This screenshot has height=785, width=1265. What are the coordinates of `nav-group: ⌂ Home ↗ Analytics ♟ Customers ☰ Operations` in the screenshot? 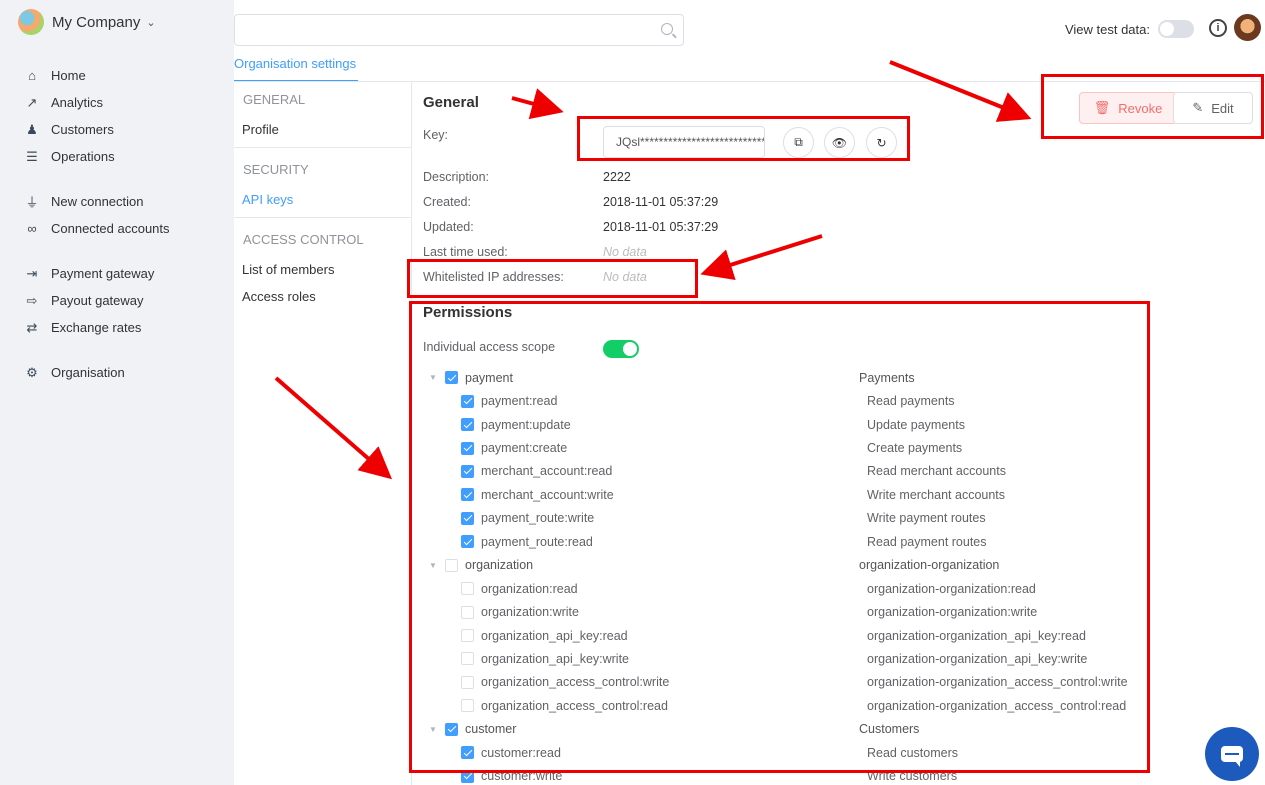 It's located at (126, 116).